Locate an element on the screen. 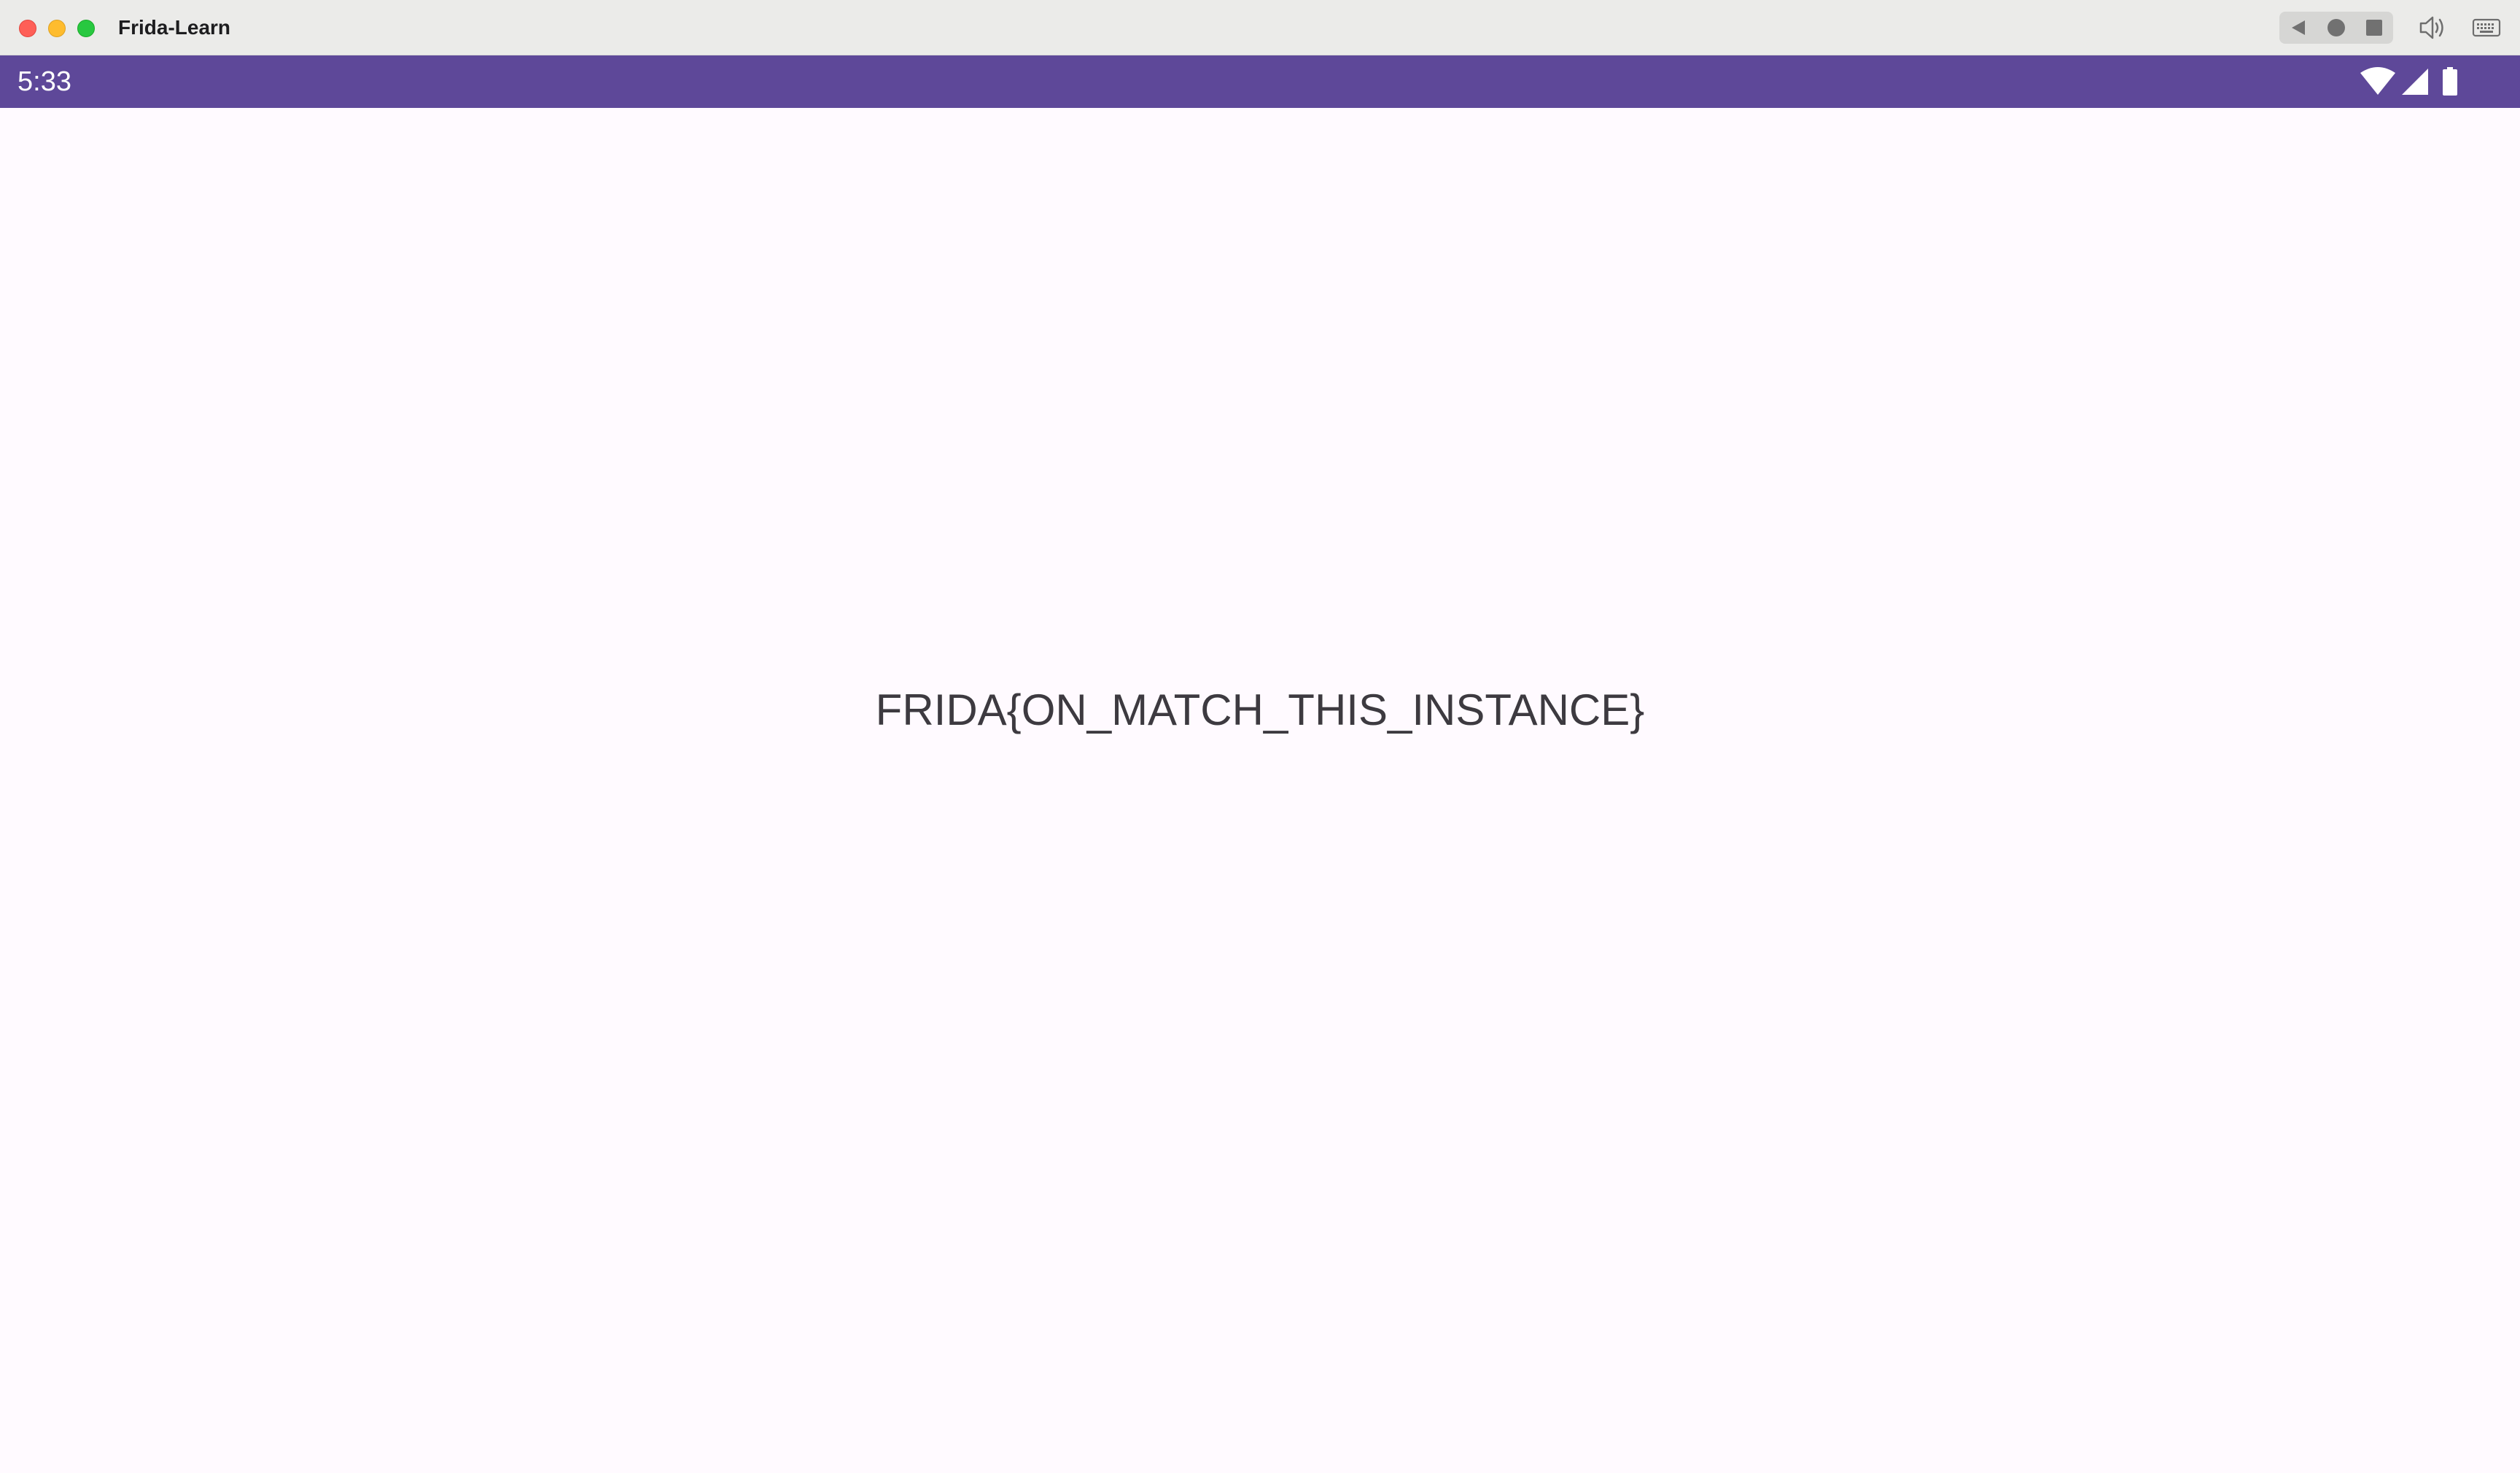  square-overview-icon is located at coordinates (2374, 28).